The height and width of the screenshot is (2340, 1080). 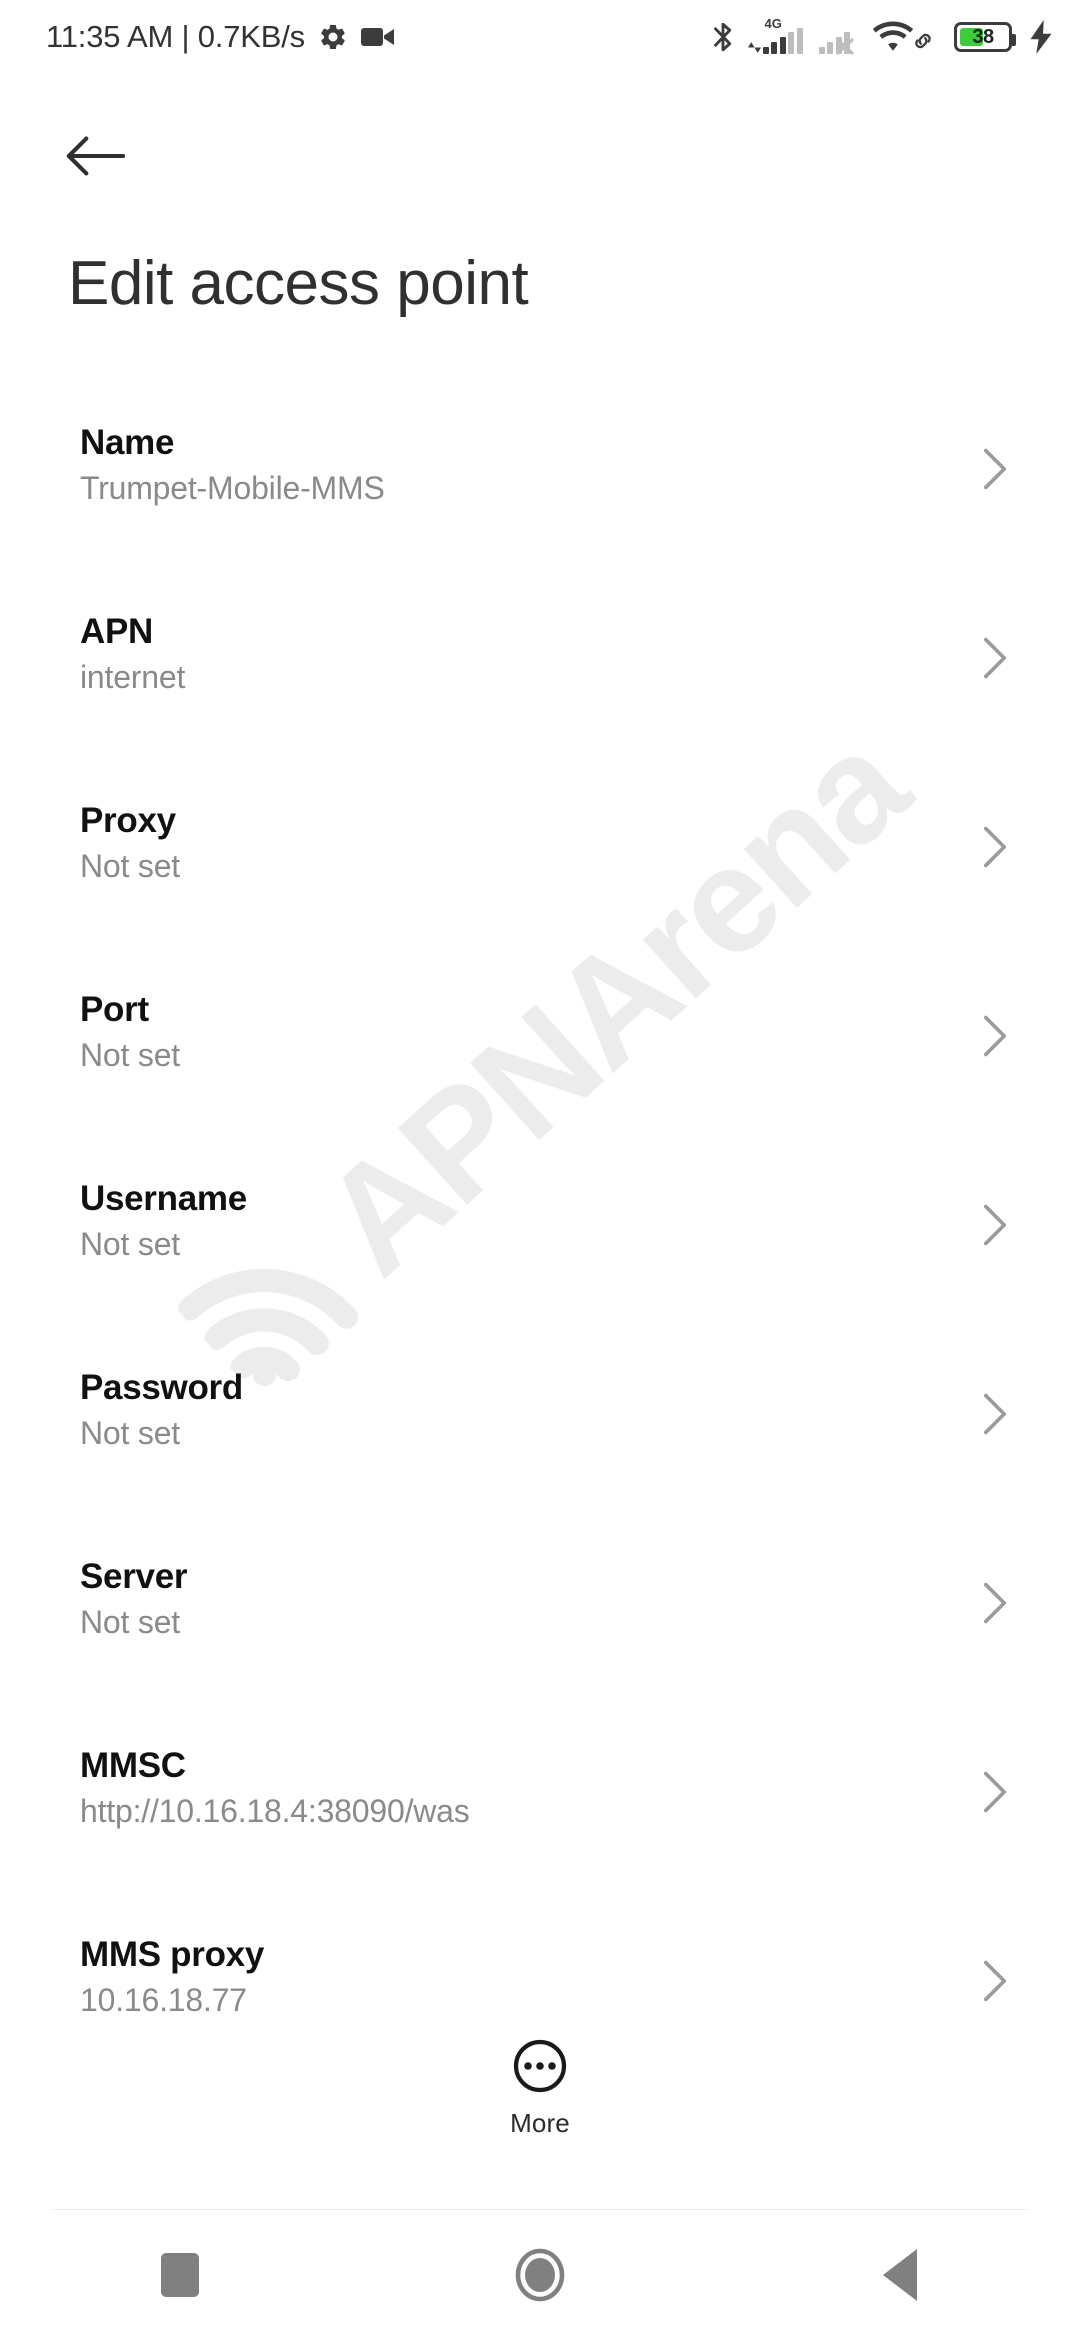 I want to click on sim1-bars, so click(x=782, y=41).